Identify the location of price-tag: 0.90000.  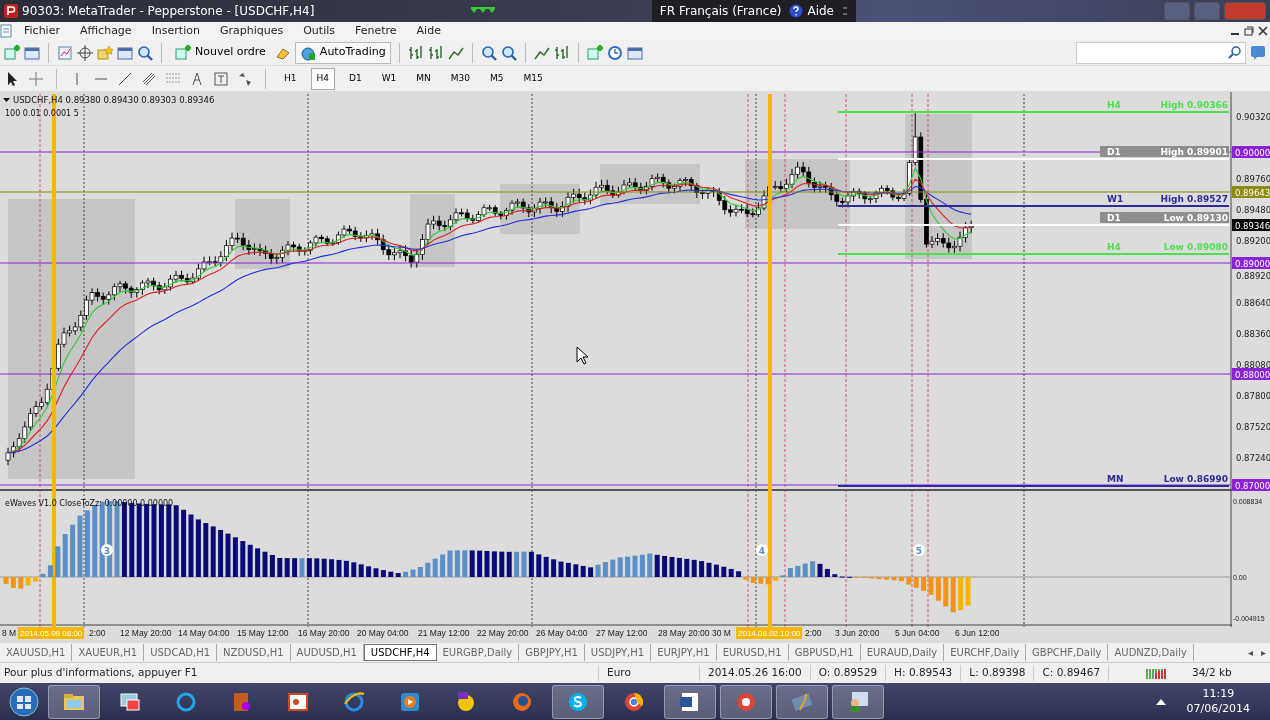
(1251, 152).